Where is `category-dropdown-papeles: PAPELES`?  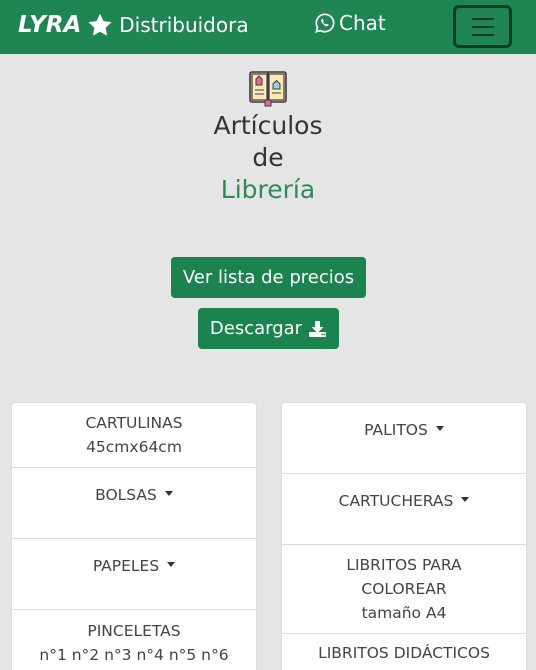
category-dropdown-papeles: PAPELES is located at coordinates (134, 574).